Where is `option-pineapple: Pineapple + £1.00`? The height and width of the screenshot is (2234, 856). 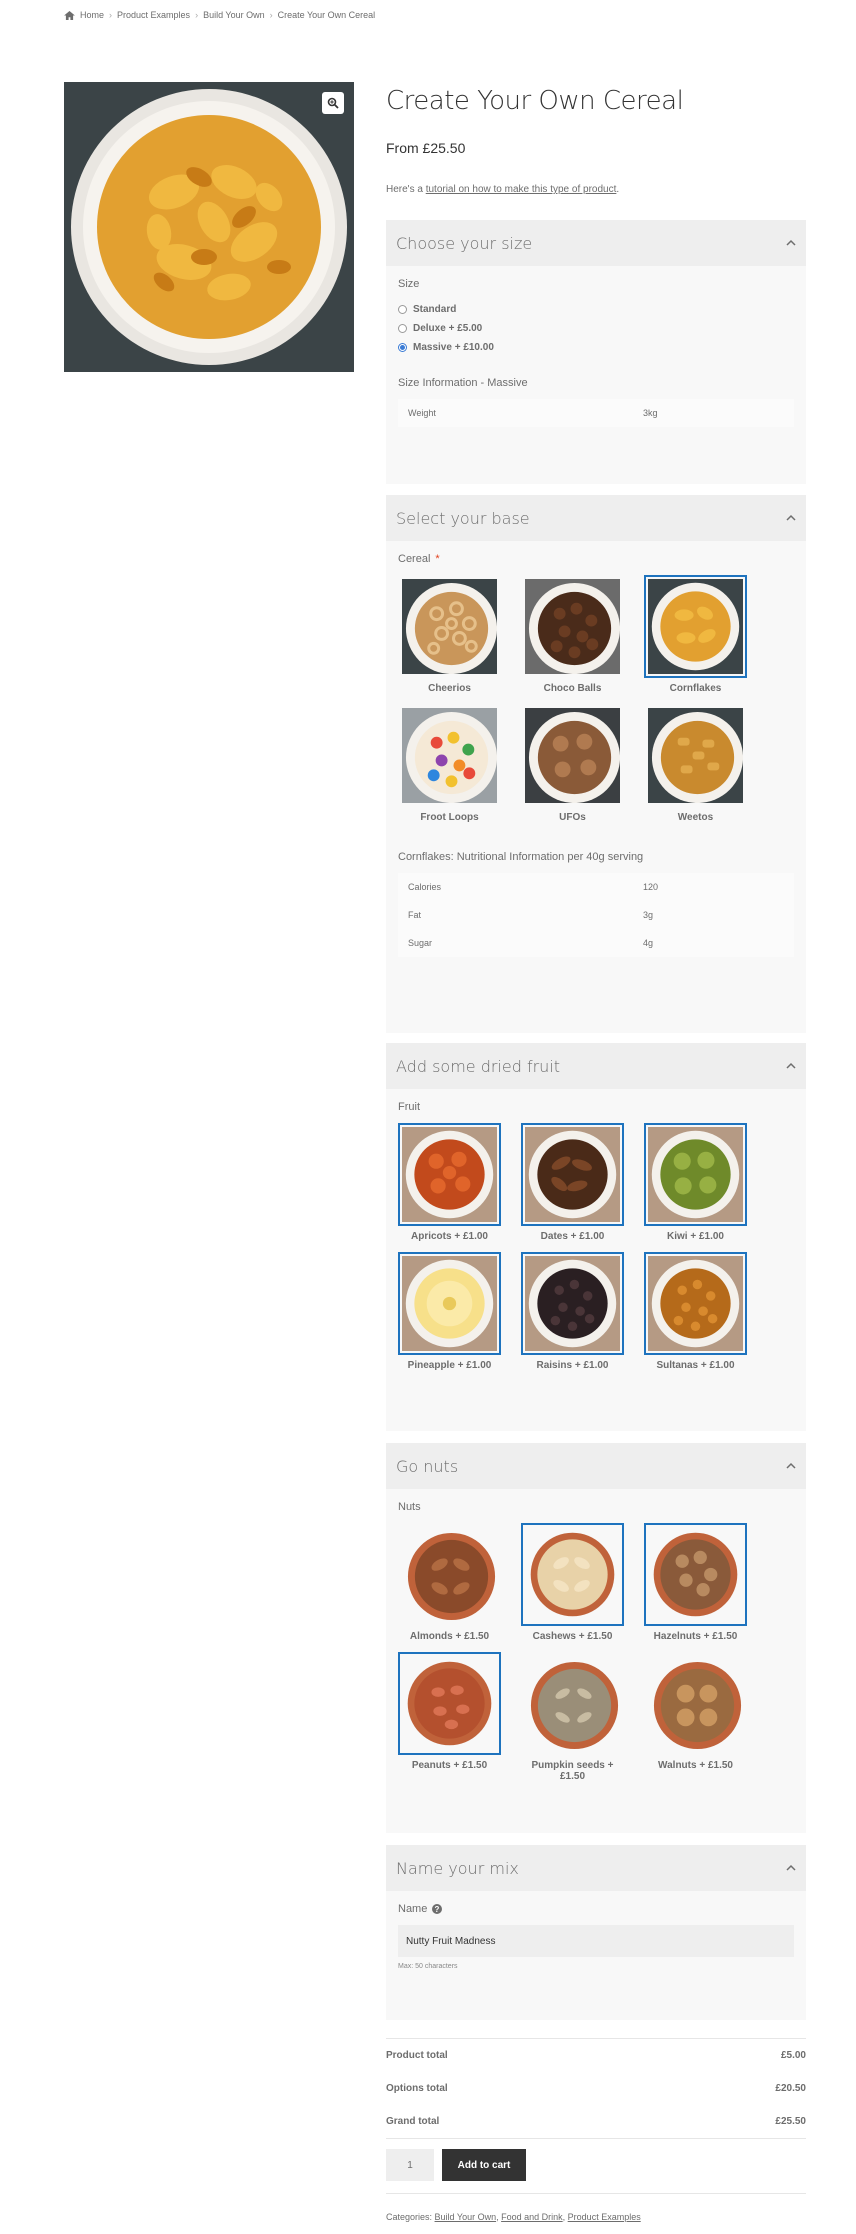 option-pineapple: Pineapple + £1.00 is located at coordinates (449, 1311).